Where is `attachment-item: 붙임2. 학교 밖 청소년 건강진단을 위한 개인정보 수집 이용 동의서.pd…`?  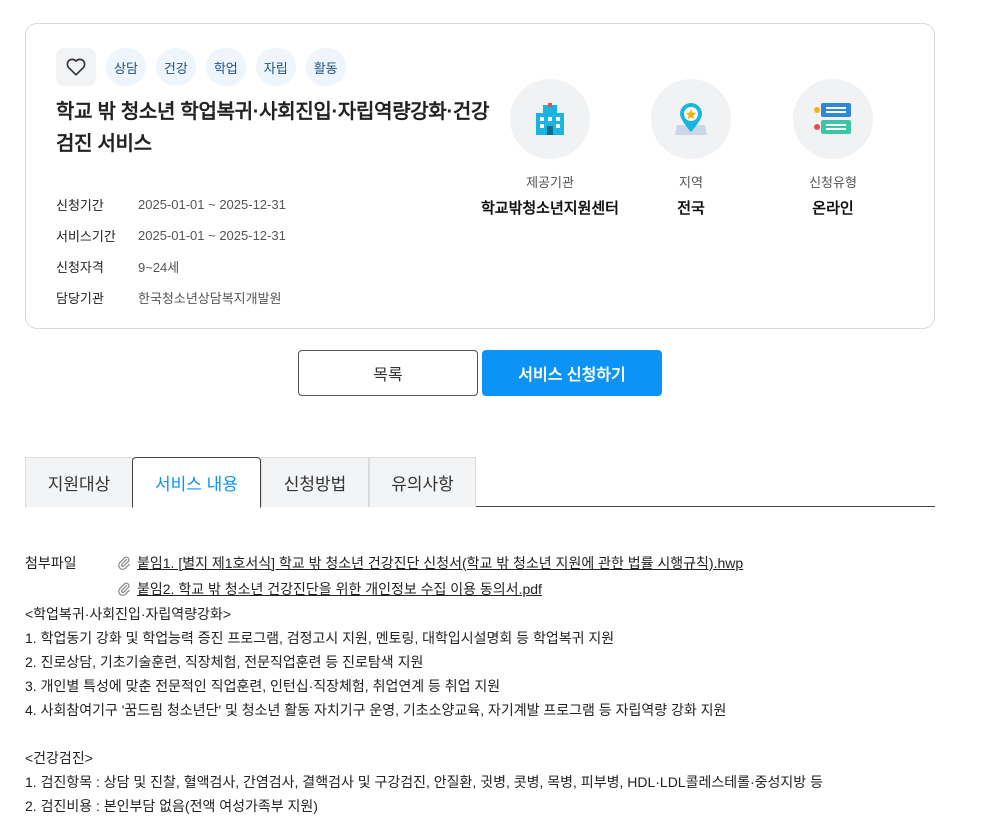
attachment-item: 붙임2. 학교 밖 청소년 건강진단을 위한 개인정보 수집 이용 동의서.pd… is located at coordinates (428, 589).